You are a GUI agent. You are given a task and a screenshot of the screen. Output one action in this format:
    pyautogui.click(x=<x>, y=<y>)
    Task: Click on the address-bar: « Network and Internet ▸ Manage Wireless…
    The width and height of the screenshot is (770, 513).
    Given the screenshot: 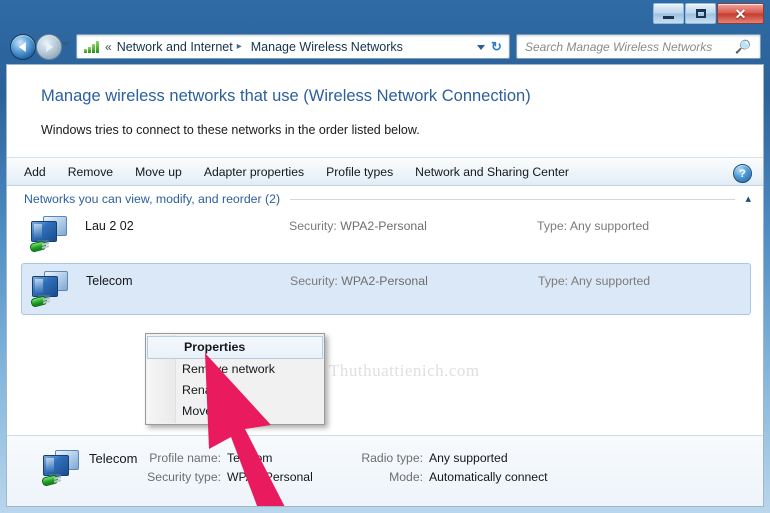 What is the action you would take?
    pyautogui.click(x=293, y=46)
    